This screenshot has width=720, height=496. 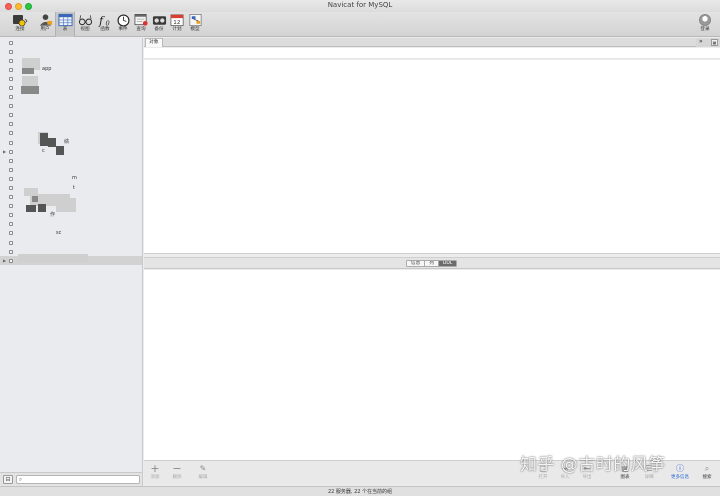 What do you see at coordinates (141, 29) in the screenshot?
I see `toolbar-label: 查询` at bounding box center [141, 29].